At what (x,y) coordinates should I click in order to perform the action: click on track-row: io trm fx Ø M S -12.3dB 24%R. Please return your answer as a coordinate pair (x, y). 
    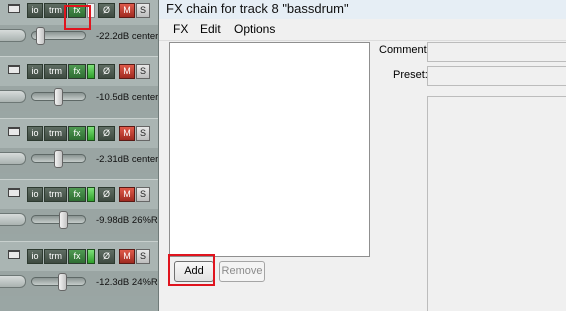
    Looking at the image, I should click on (79, 269).